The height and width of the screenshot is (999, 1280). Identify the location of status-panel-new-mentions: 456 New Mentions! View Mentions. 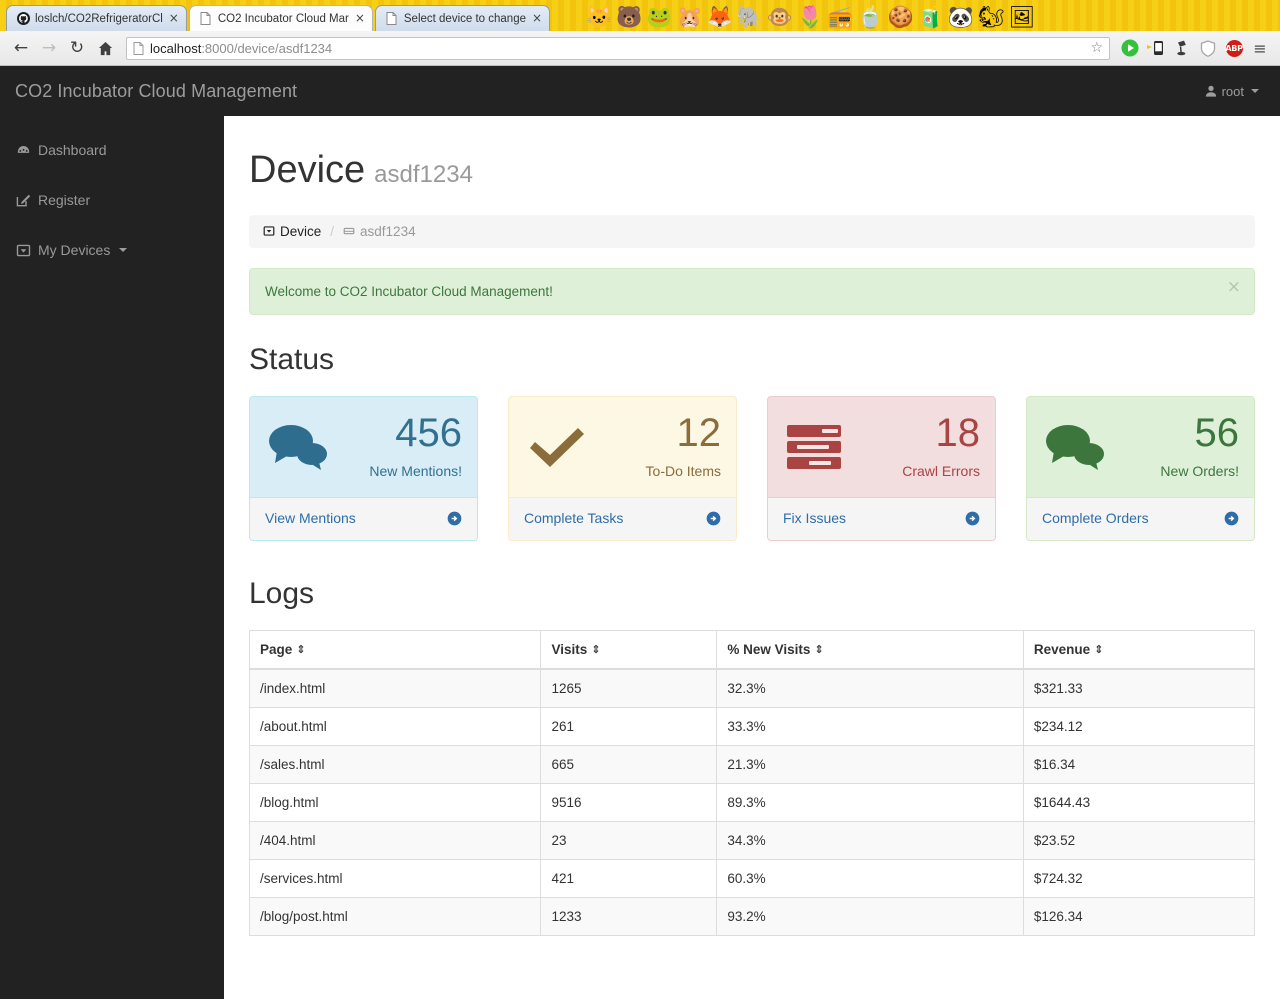
(363, 468).